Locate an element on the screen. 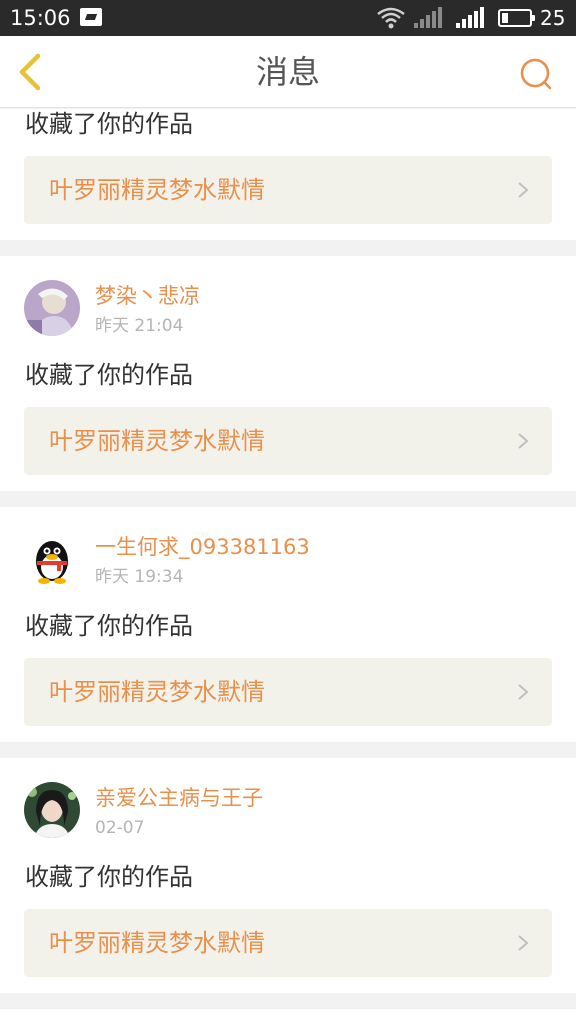 Image resolution: width=576 pixels, height=1024 pixels. penguin-avatar-icon is located at coordinates (52, 559).